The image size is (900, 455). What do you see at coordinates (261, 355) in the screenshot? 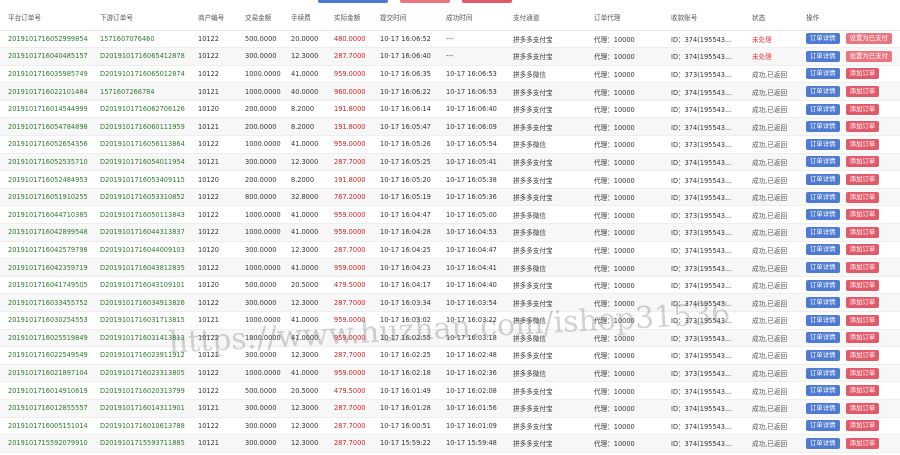
I see `cell-amount: 300.0000` at bounding box center [261, 355].